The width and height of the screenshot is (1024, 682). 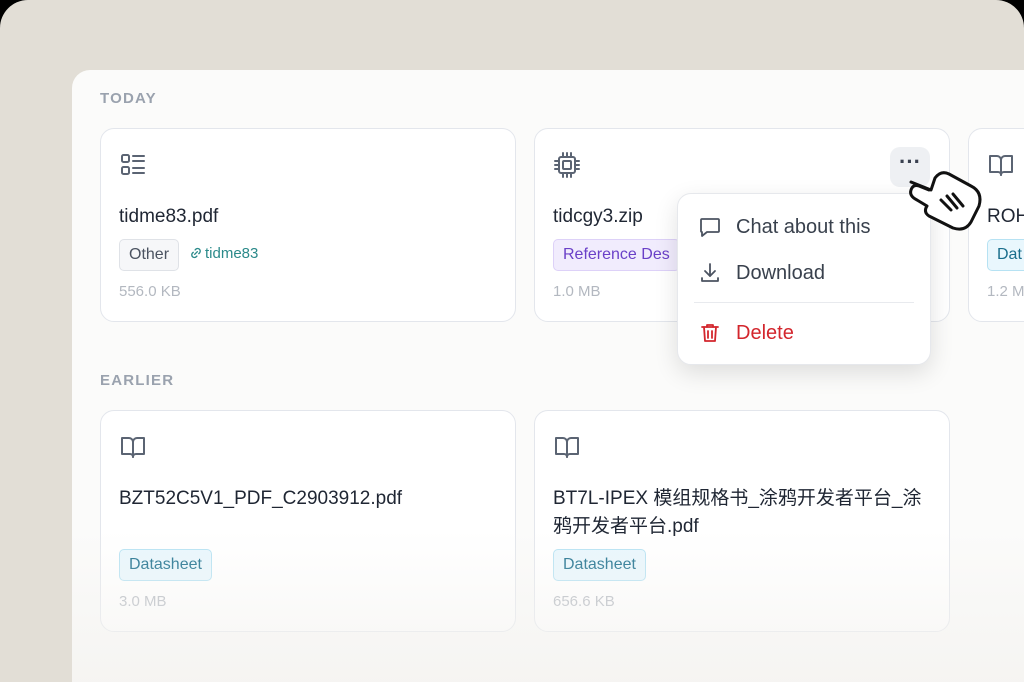 I want to click on file-name: ROH, so click(x=1005, y=217).